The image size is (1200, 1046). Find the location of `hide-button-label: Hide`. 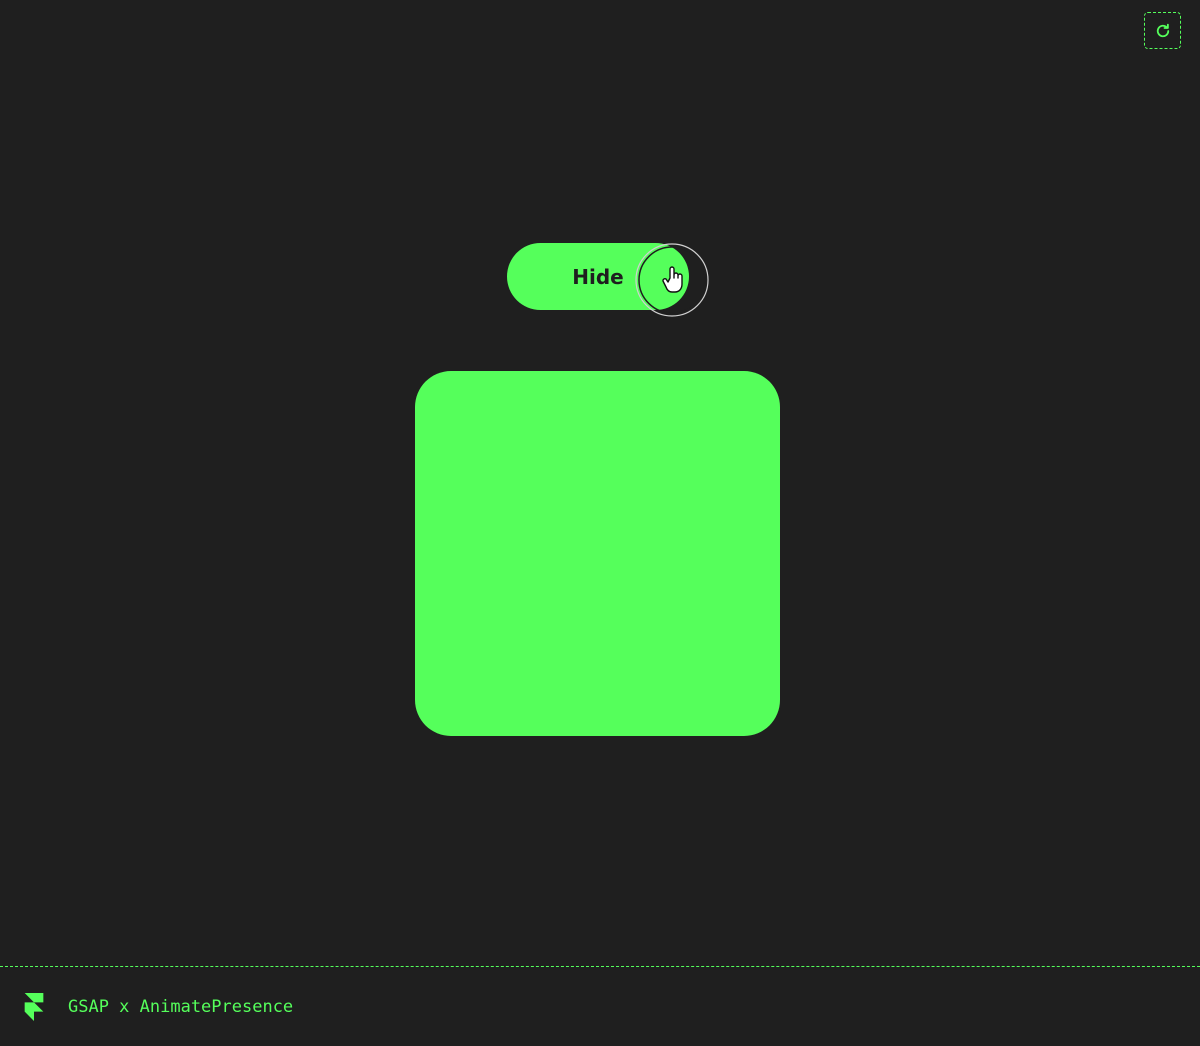

hide-button-label: Hide is located at coordinates (598, 276).